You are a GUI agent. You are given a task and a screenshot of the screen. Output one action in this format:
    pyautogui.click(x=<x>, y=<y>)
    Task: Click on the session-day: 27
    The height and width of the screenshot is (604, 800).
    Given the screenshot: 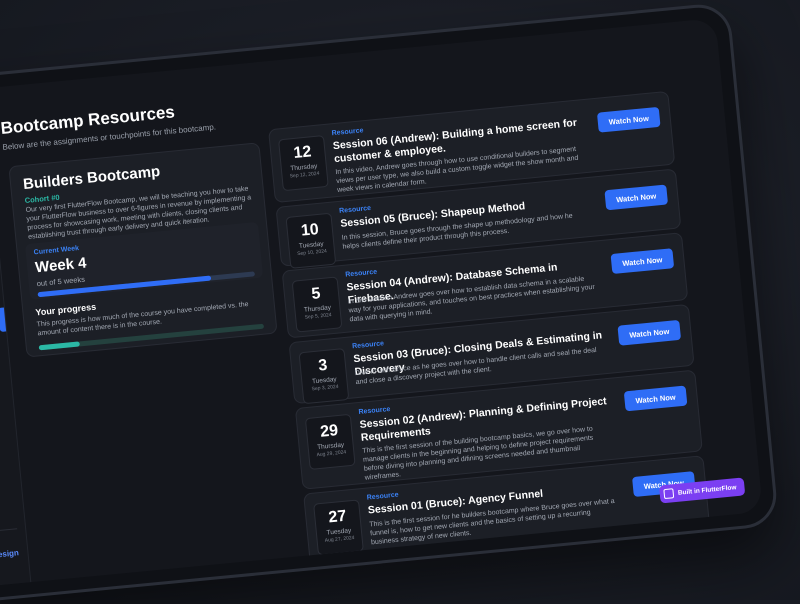 What is the action you would take?
    pyautogui.click(x=337, y=517)
    